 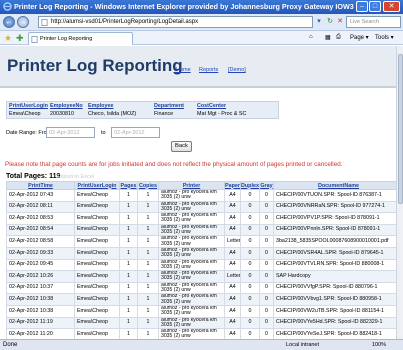 What do you see at coordinates (232, 185) in the screenshot?
I see `column-header-paper: Paper` at bounding box center [232, 185].